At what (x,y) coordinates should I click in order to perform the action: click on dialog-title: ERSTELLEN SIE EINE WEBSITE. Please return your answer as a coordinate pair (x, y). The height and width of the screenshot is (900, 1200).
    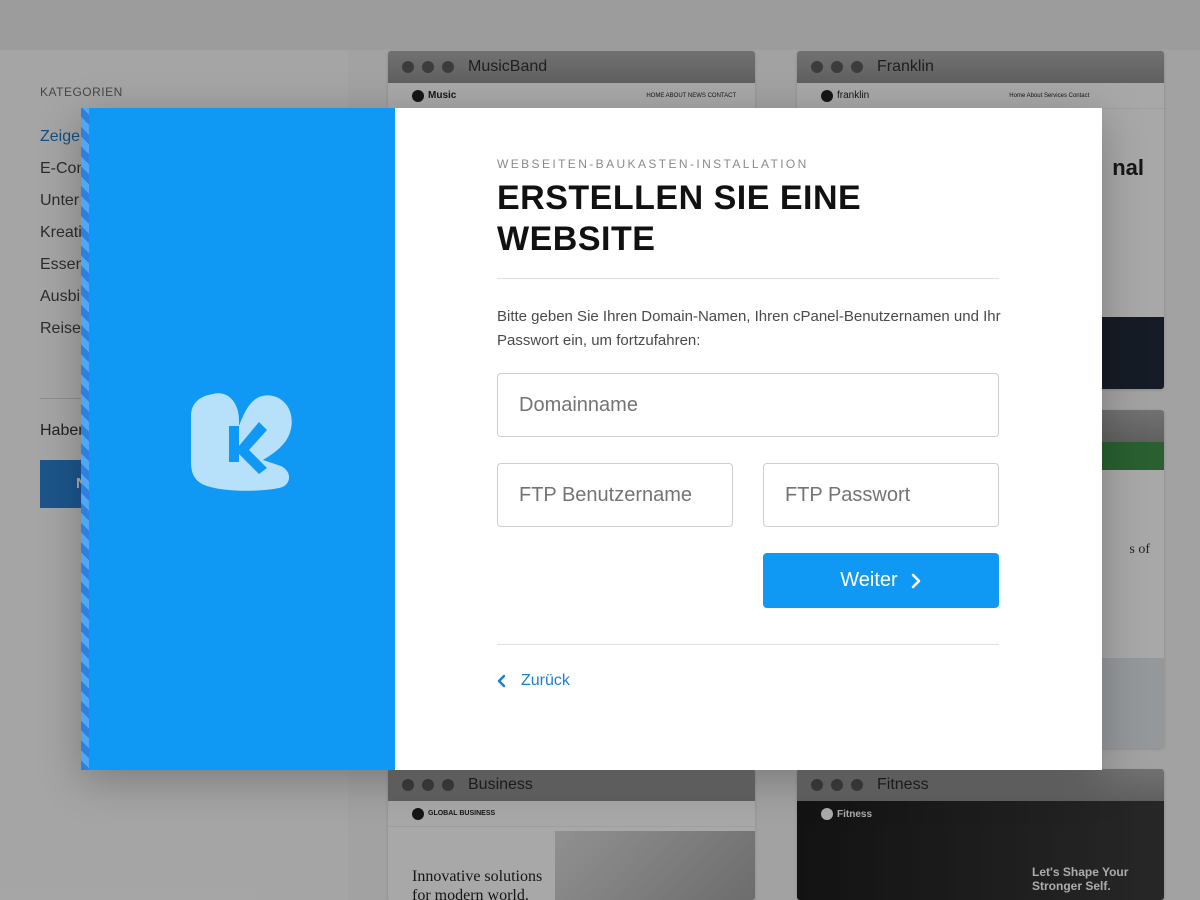
    Looking at the image, I should click on (679, 218).